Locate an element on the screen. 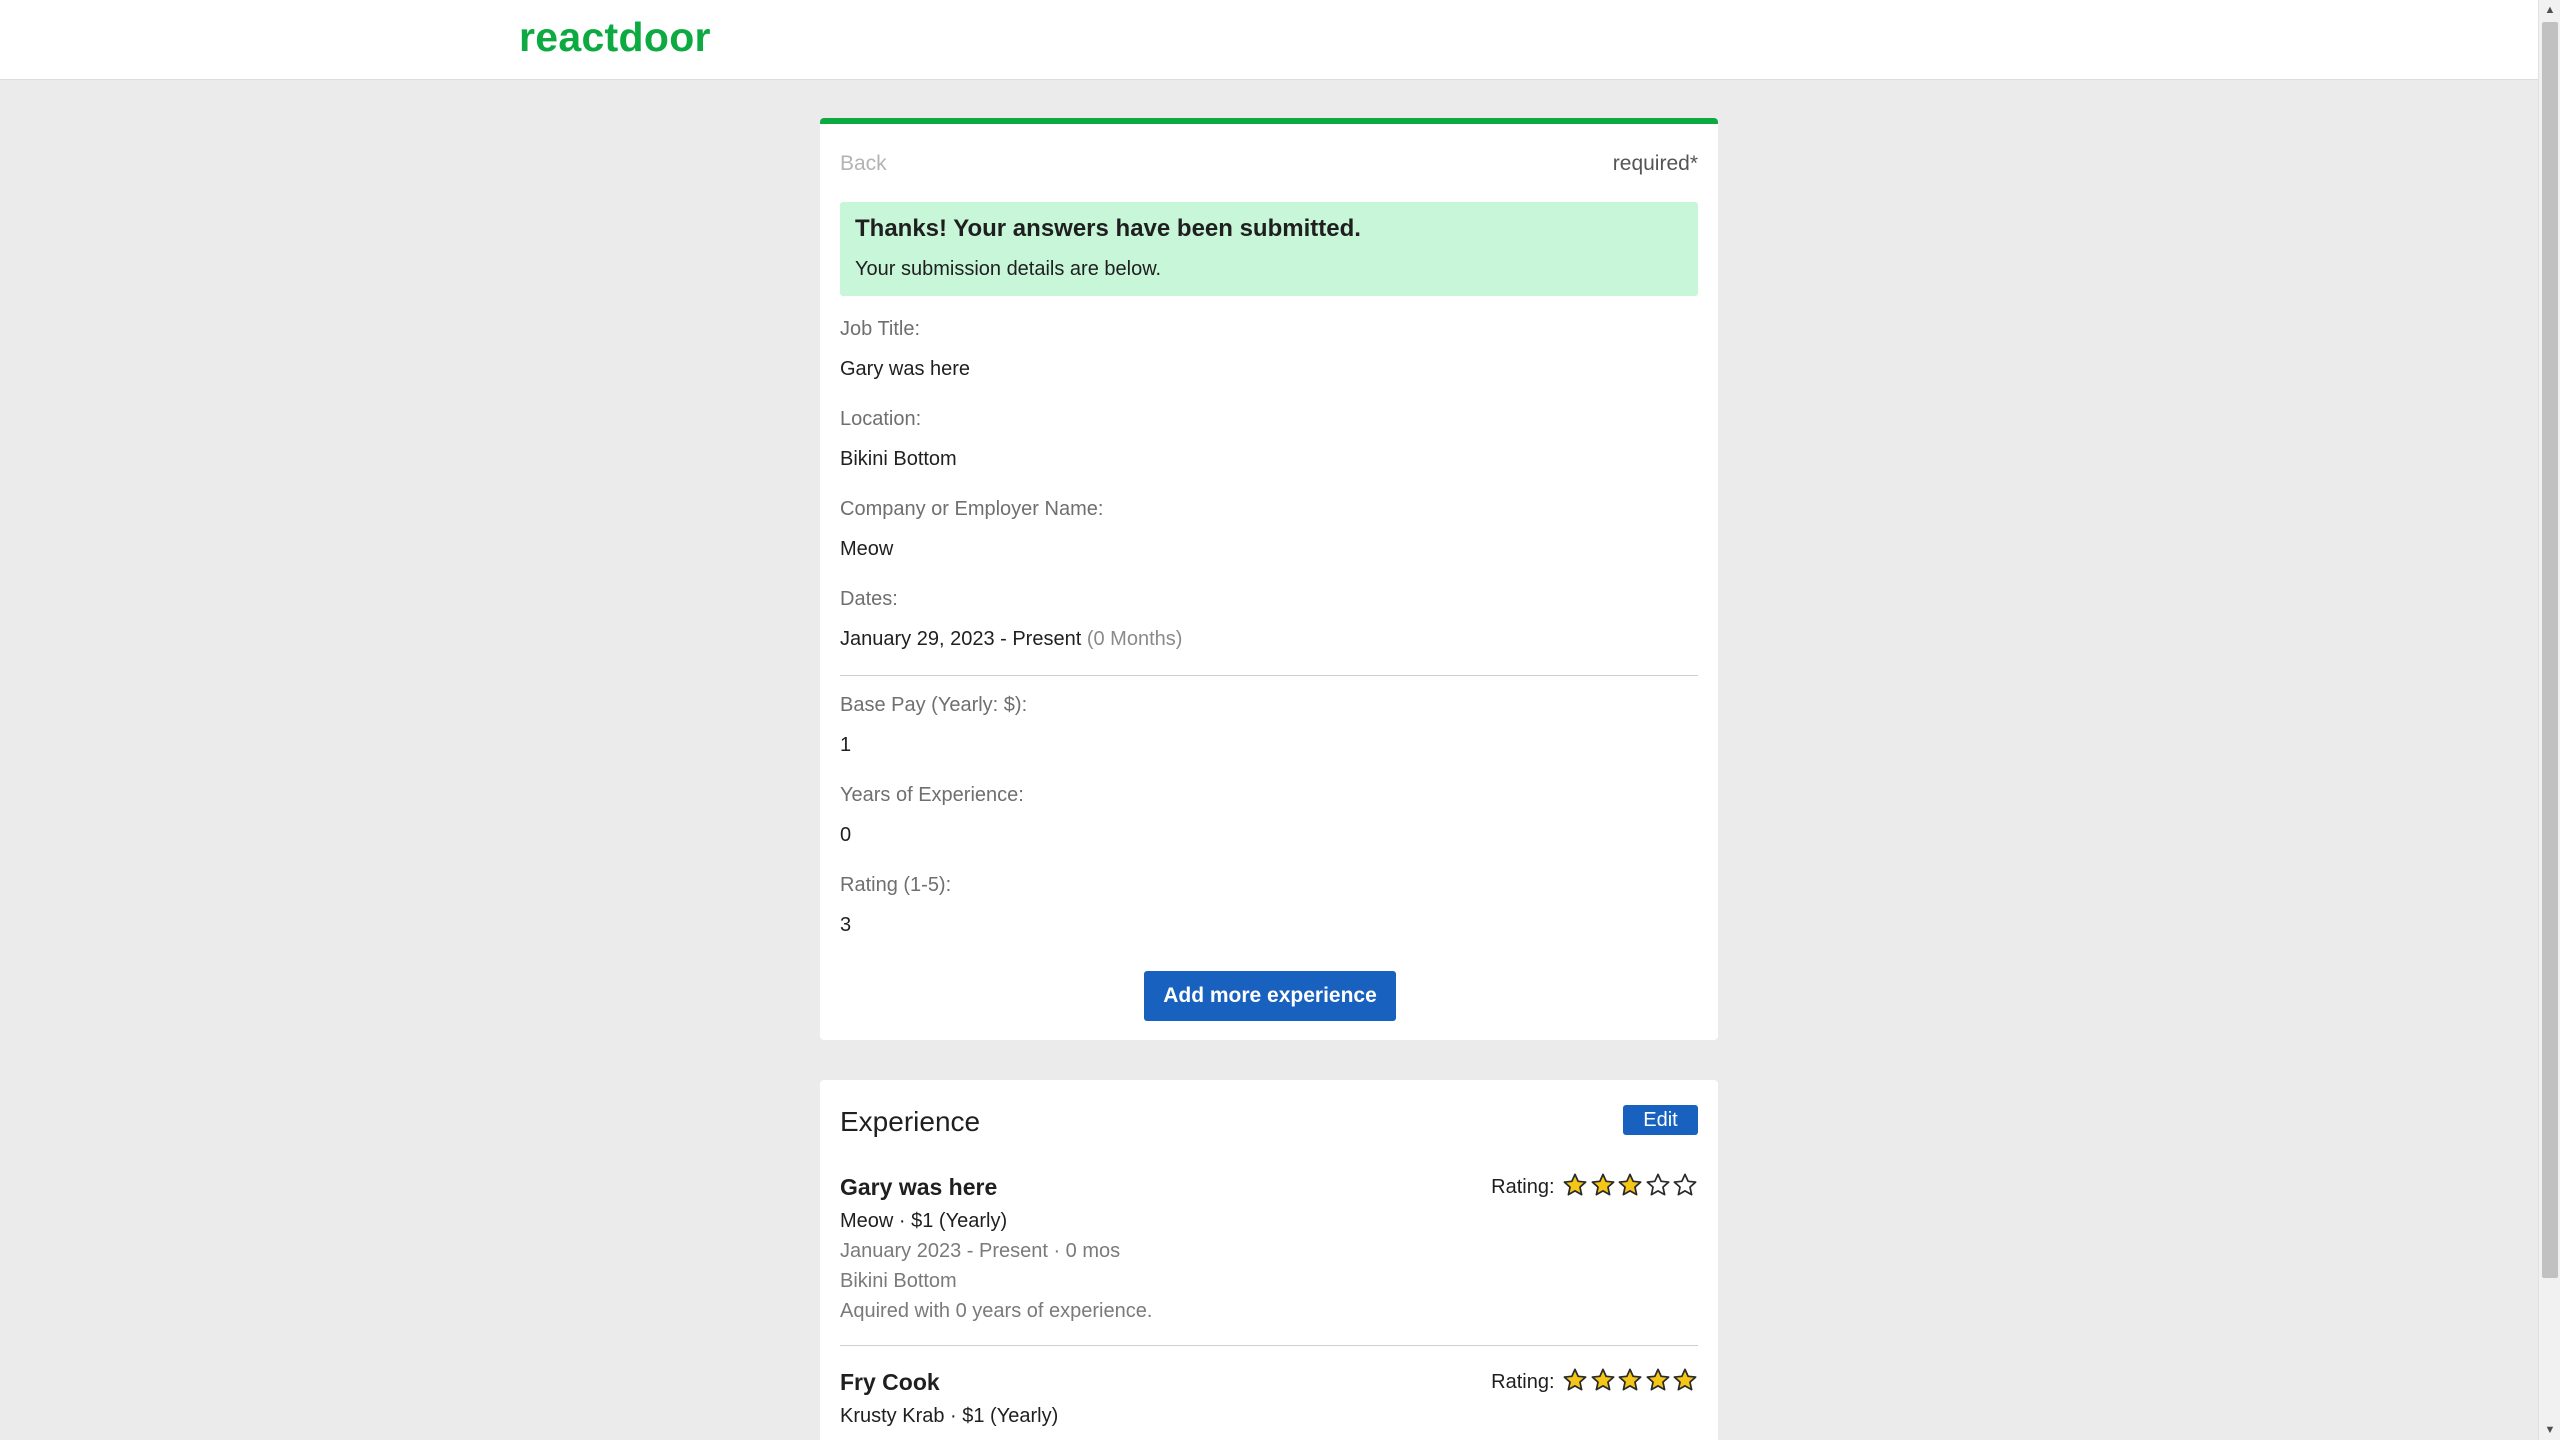 The width and height of the screenshot is (2560, 1440). section-divider is located at coordinates (1269, 675).